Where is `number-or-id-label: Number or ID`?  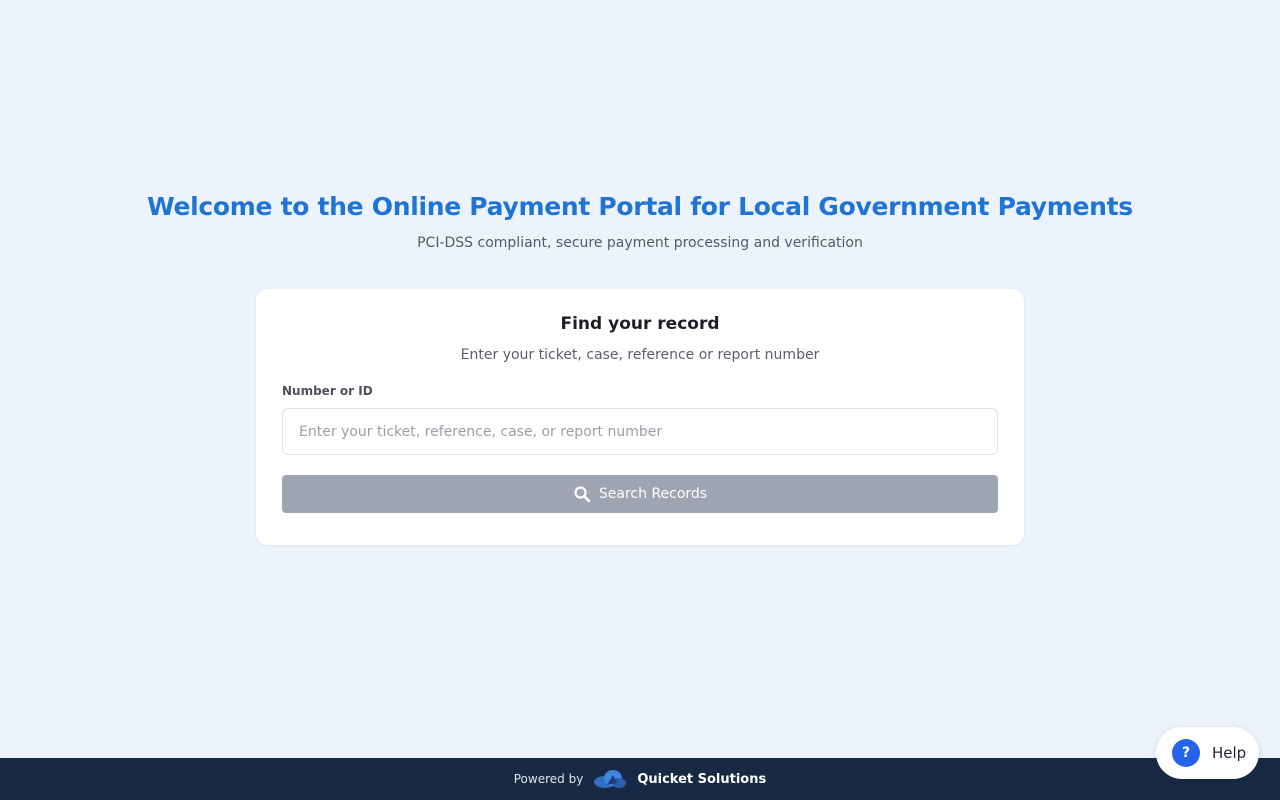
number-or-id-label: Number or ID is located at coordinates (327, 391).